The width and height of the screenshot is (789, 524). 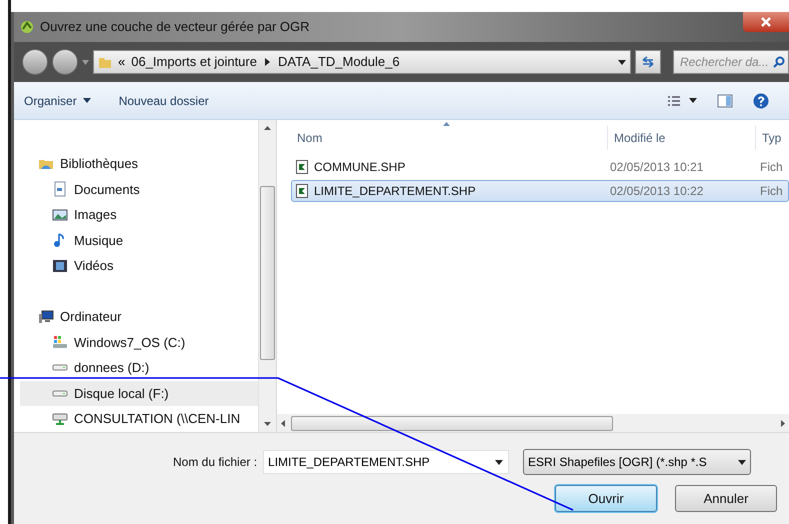 I want to click on file-row: LIMITE_DEPARTEMENT.SHP 02/05/2013 10:22 Fich, so click(x=540, y=191).